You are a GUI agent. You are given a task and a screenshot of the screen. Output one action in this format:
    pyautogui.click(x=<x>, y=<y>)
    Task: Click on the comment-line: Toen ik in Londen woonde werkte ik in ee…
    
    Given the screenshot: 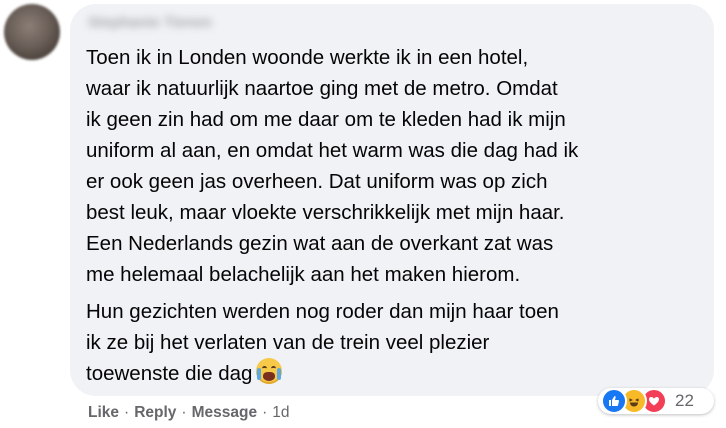 What is the action you would take?
    pyautogui.click(x=307, y=57)
    